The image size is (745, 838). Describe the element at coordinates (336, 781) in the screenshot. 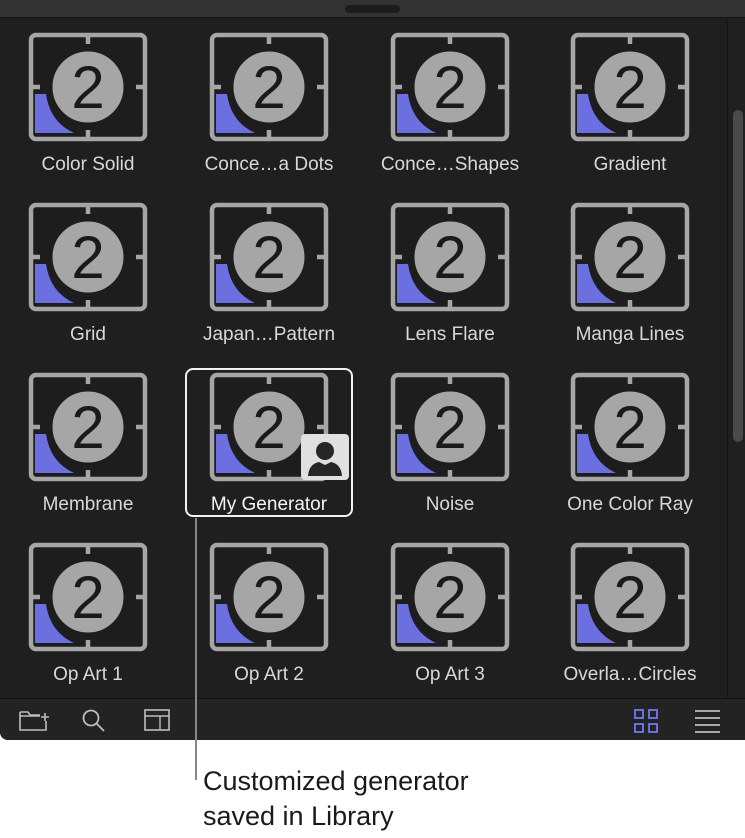

I see `callout-line-1: Customized generator` at that location.